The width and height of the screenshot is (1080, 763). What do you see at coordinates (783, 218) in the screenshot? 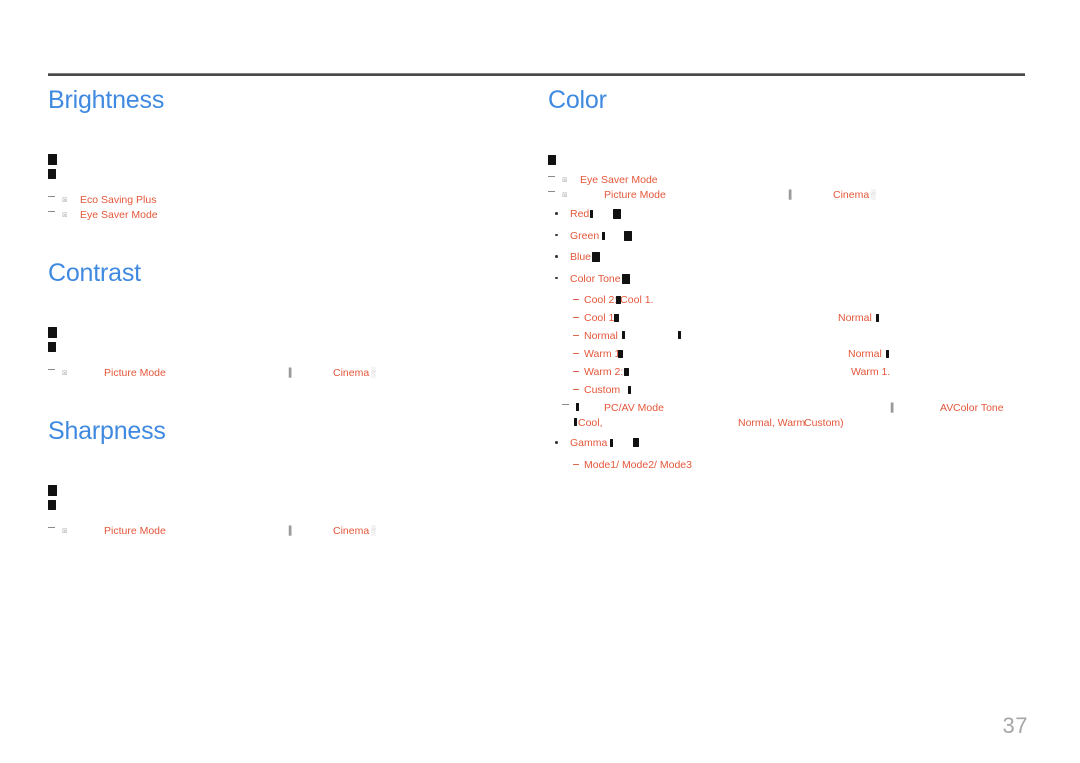
I see `list-item: Red` at bounding box center [783, 218].